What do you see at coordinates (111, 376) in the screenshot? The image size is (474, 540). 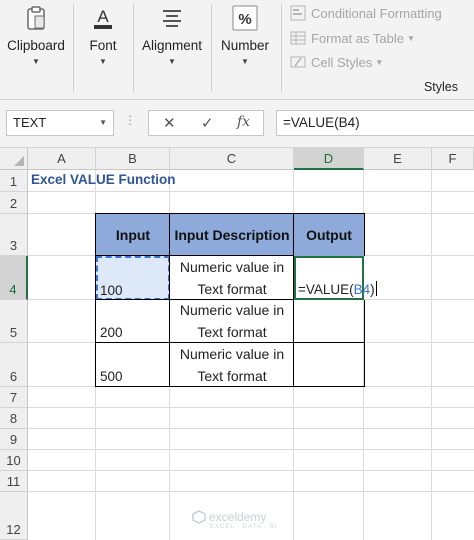 I see `input-cell: 500` at bounding box center [111, 376].